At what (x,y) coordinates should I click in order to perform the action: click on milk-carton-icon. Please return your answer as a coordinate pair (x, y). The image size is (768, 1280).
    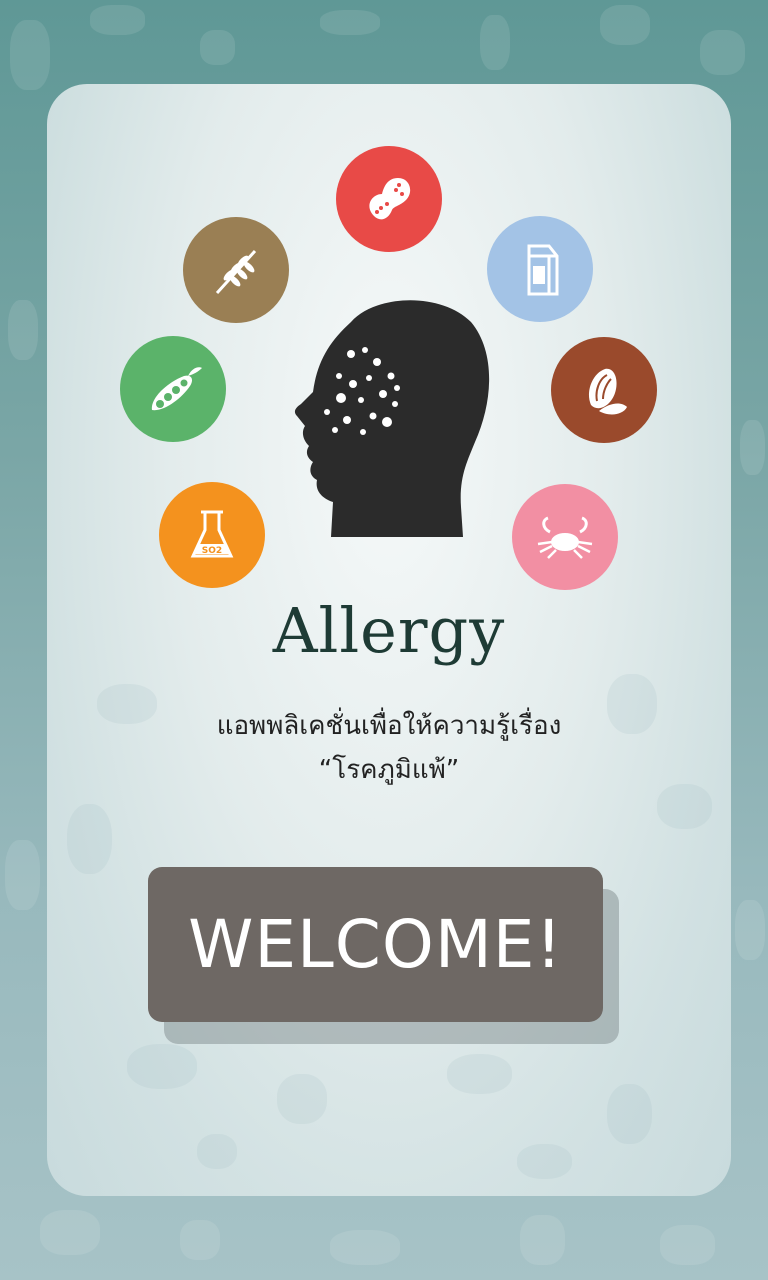
    Looking at the image, I should click on (540, 269).